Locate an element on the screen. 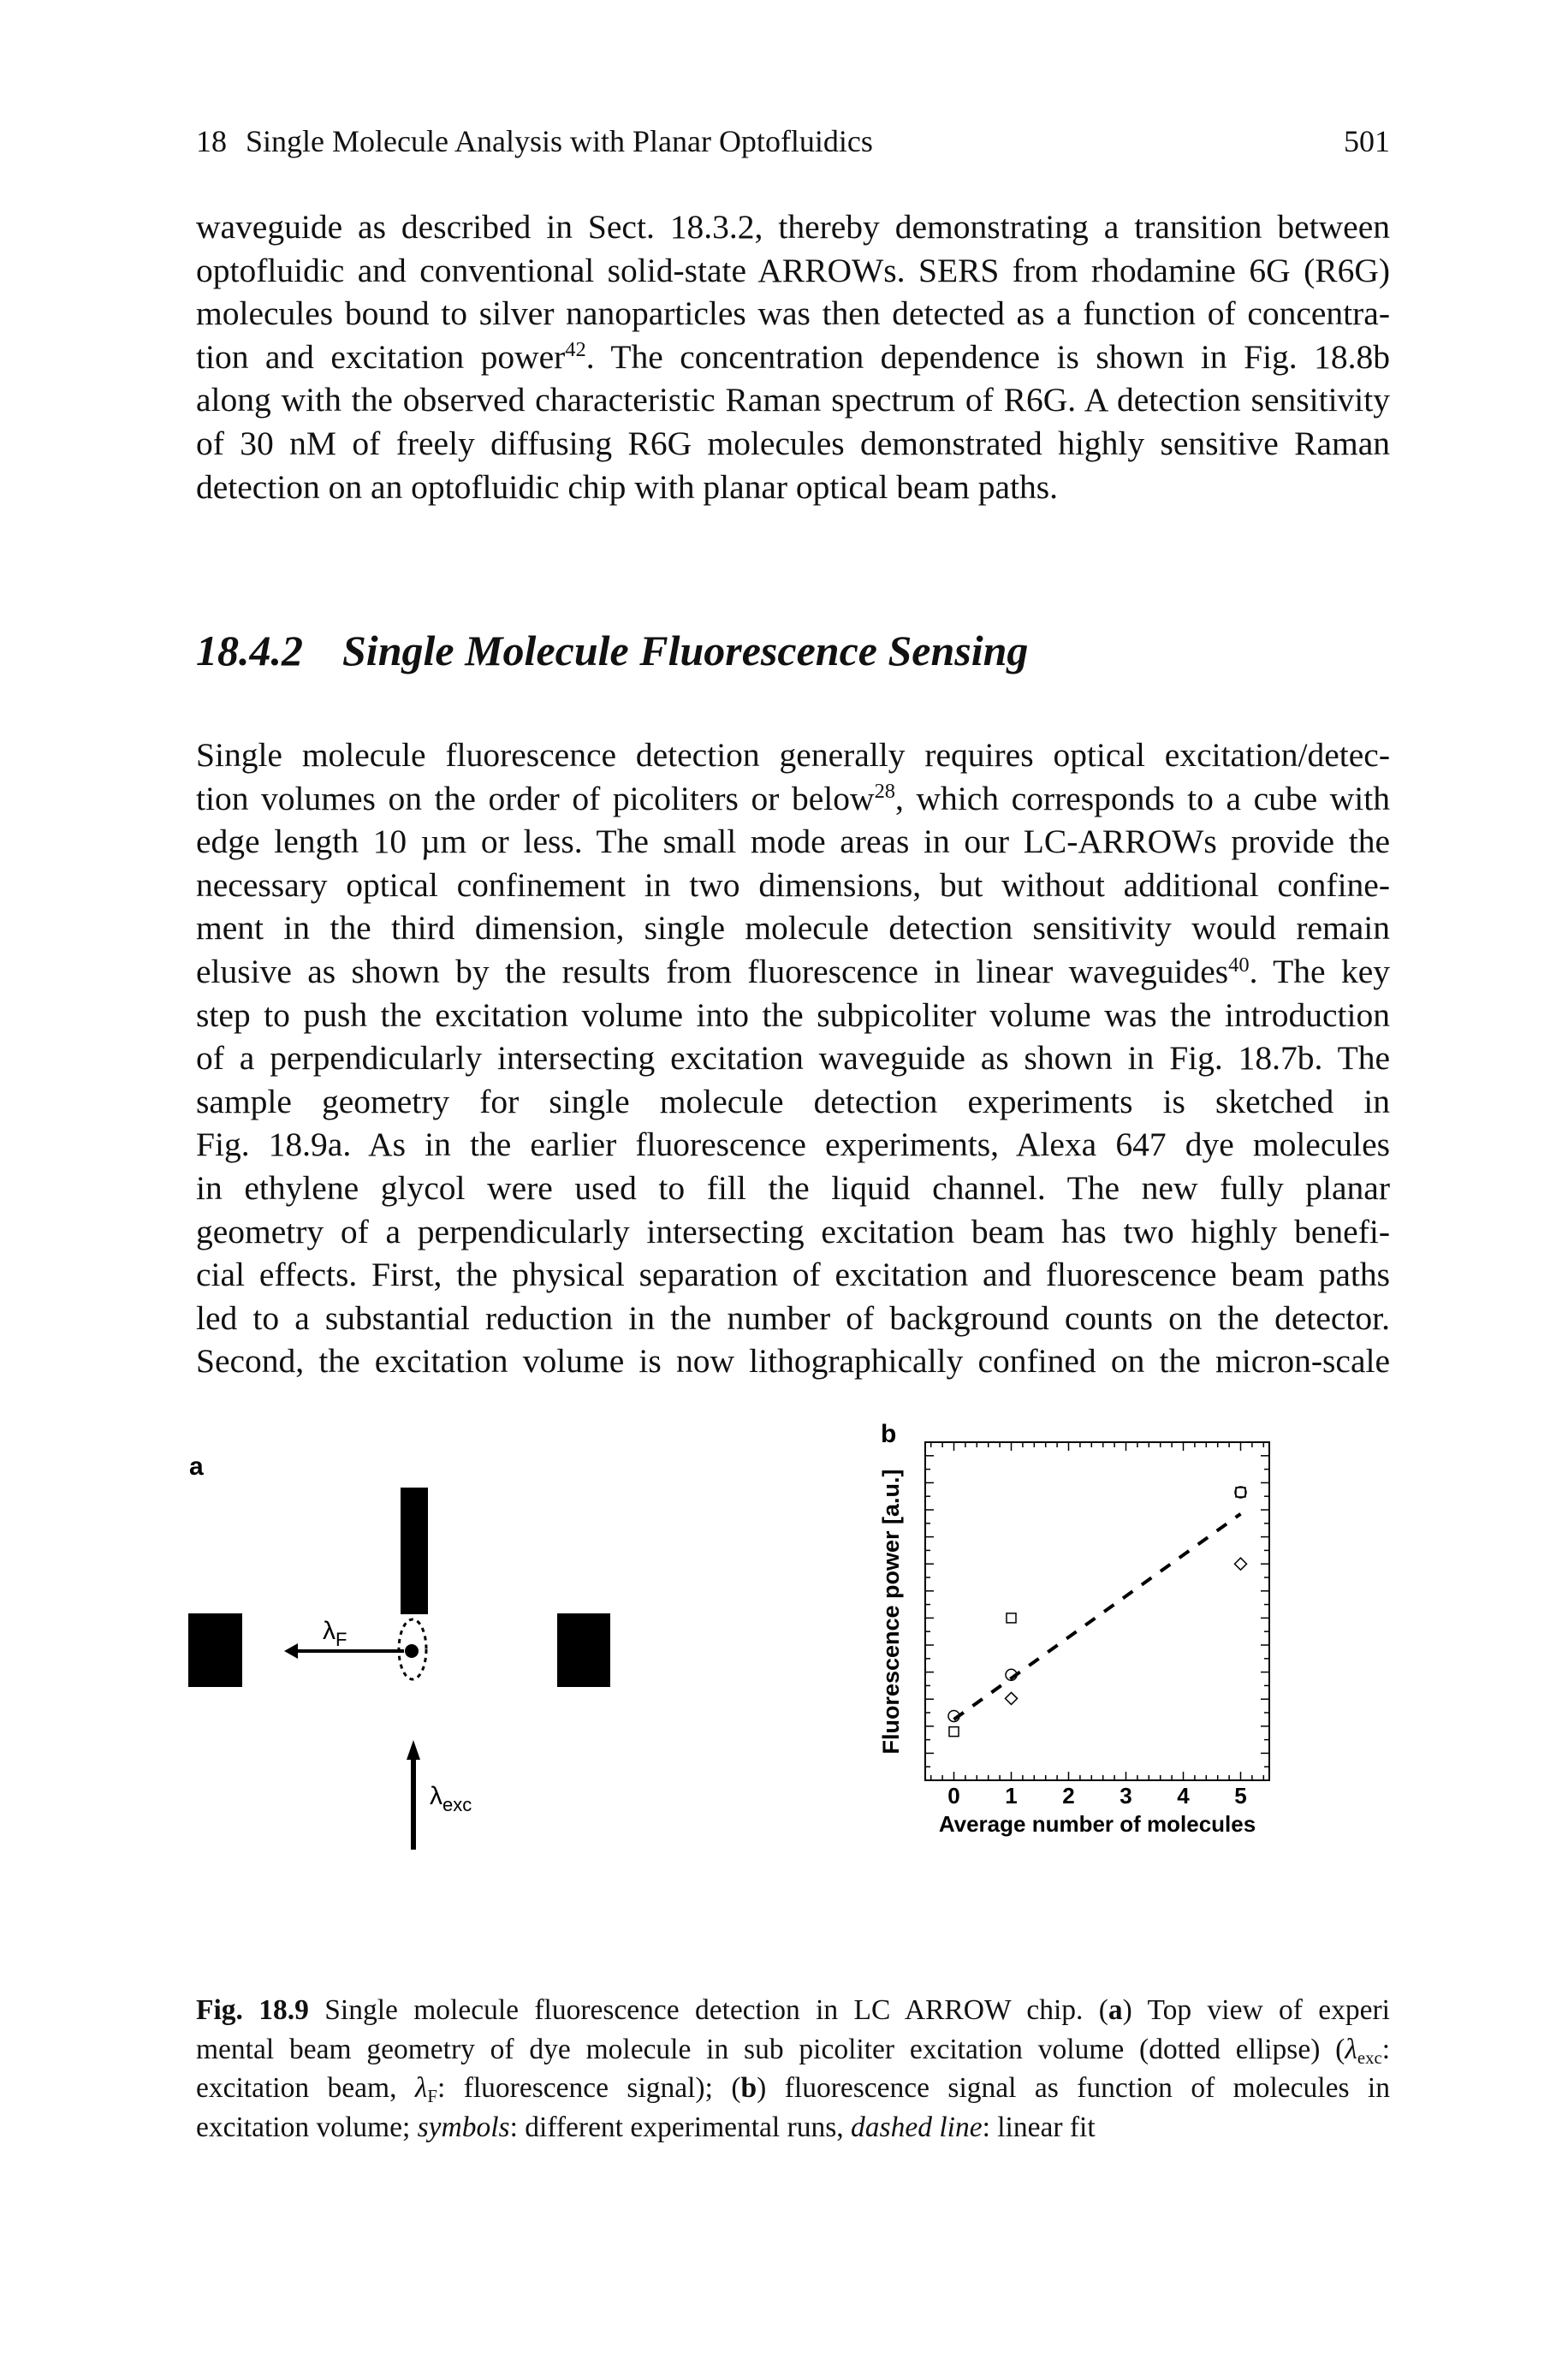 Image resolution: width=1568 pixels, height=2376 pixels. text-segment: exc is located at coordinates (1369, 2057).